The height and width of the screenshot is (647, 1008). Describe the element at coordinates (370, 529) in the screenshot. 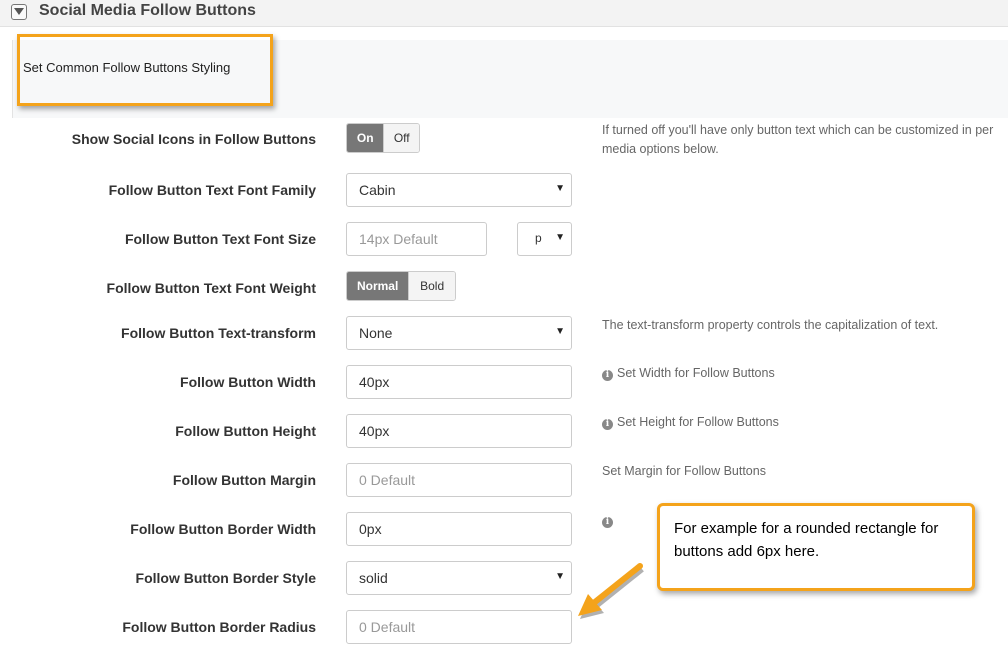

I see `border-width-value: 0px` at that location.